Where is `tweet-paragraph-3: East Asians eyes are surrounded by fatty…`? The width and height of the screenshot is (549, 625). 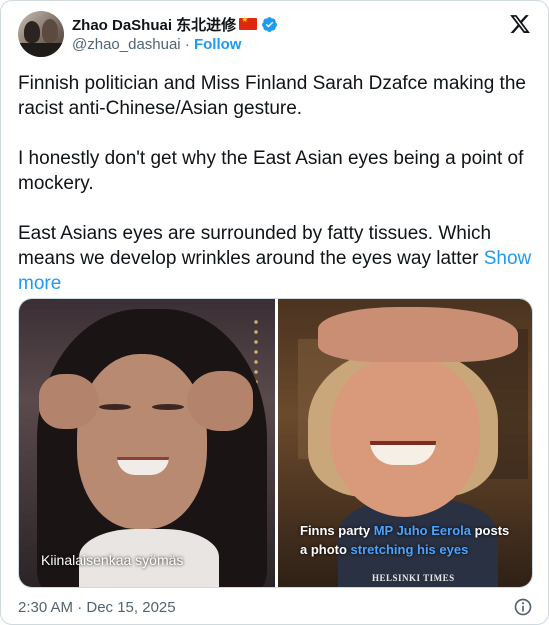
tweet-paragraph-3: East Asians eyes are surrounded by fatty… is located at coordinates (275, 258).